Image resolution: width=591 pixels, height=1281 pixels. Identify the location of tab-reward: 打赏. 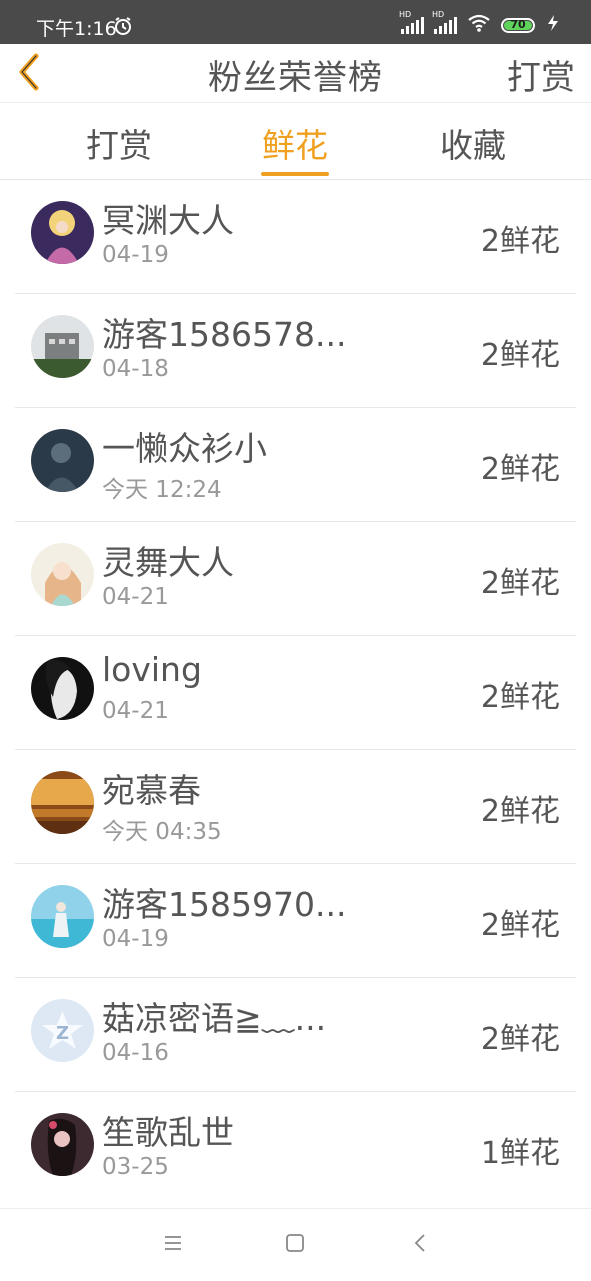
(119, 143).